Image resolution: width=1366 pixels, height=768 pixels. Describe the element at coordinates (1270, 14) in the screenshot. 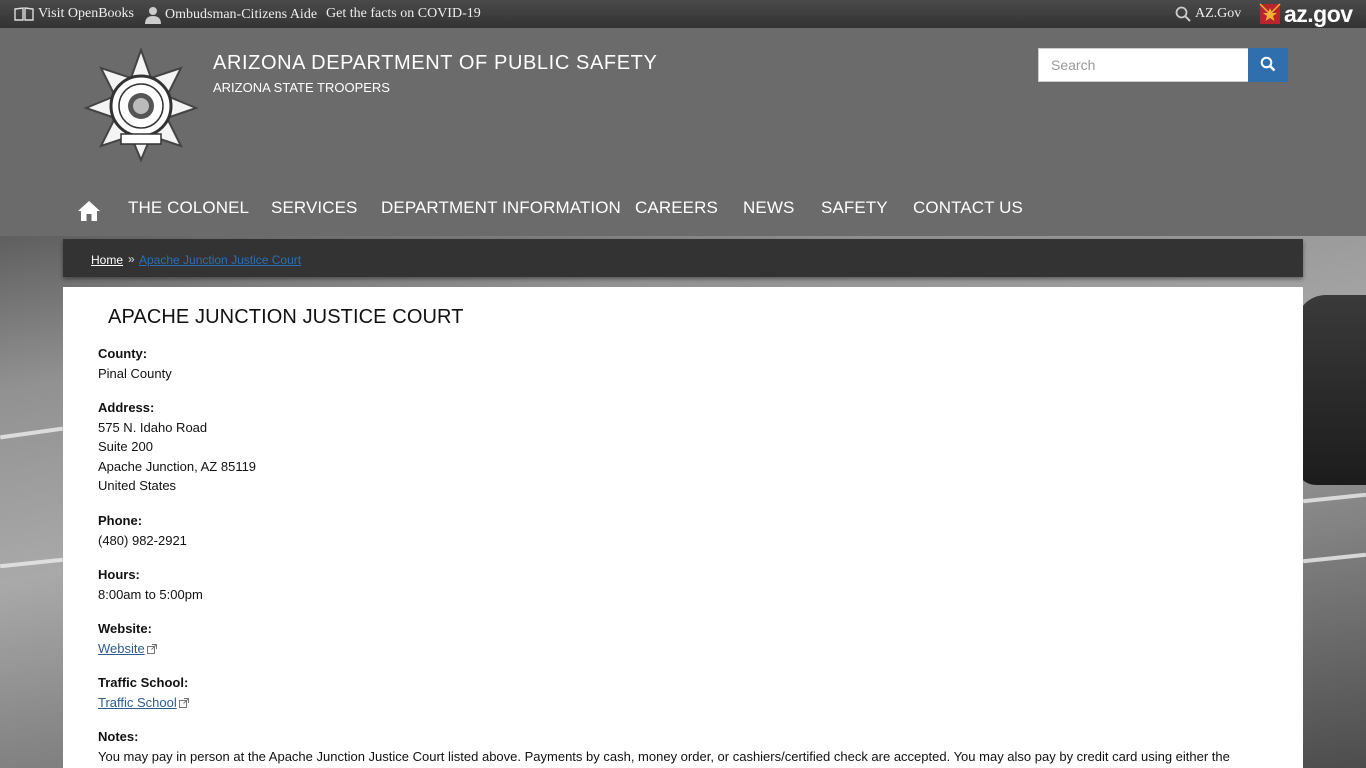

I see `arizona-flag-icon` at that location.